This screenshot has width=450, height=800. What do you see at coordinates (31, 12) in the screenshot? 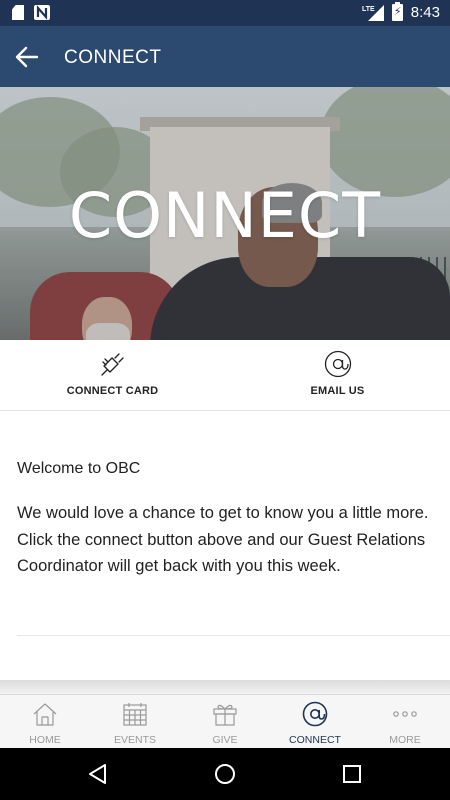
I see `status-notifications` at bounding box center [31, 12].